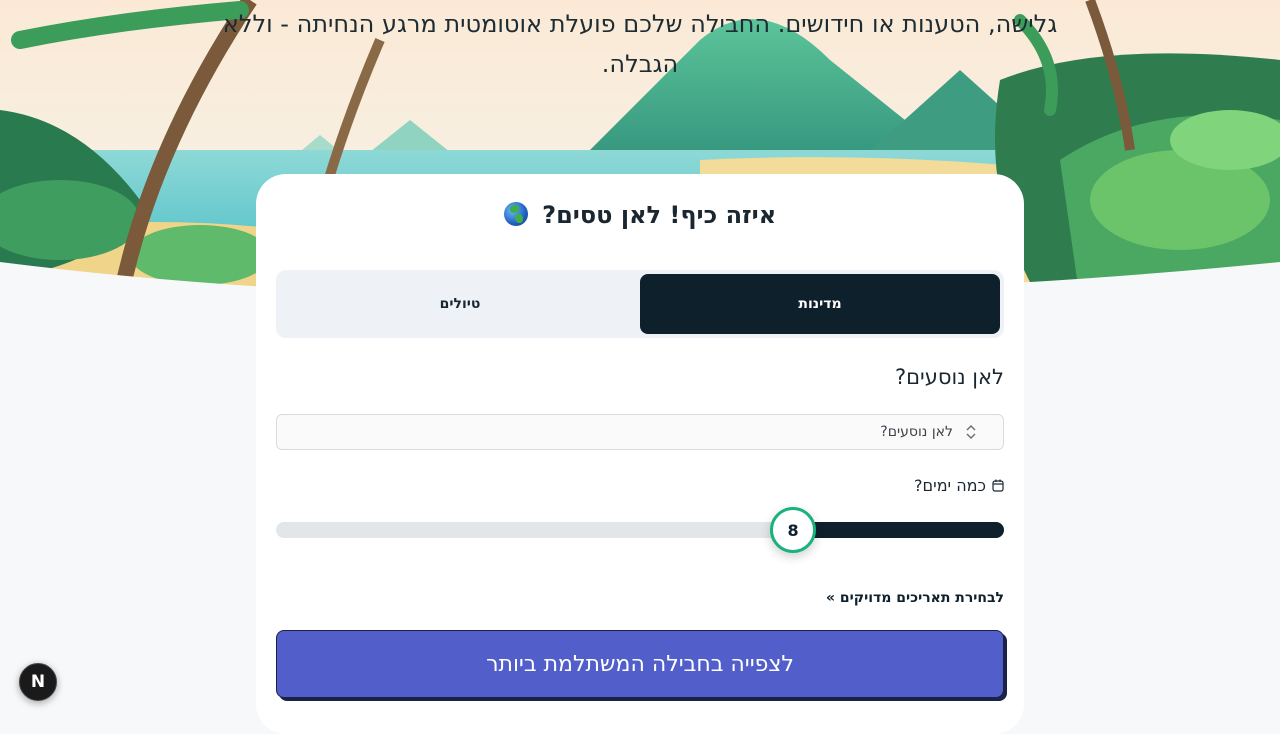  I want to click on days-label: כמה ימים?, so click(950, 485).